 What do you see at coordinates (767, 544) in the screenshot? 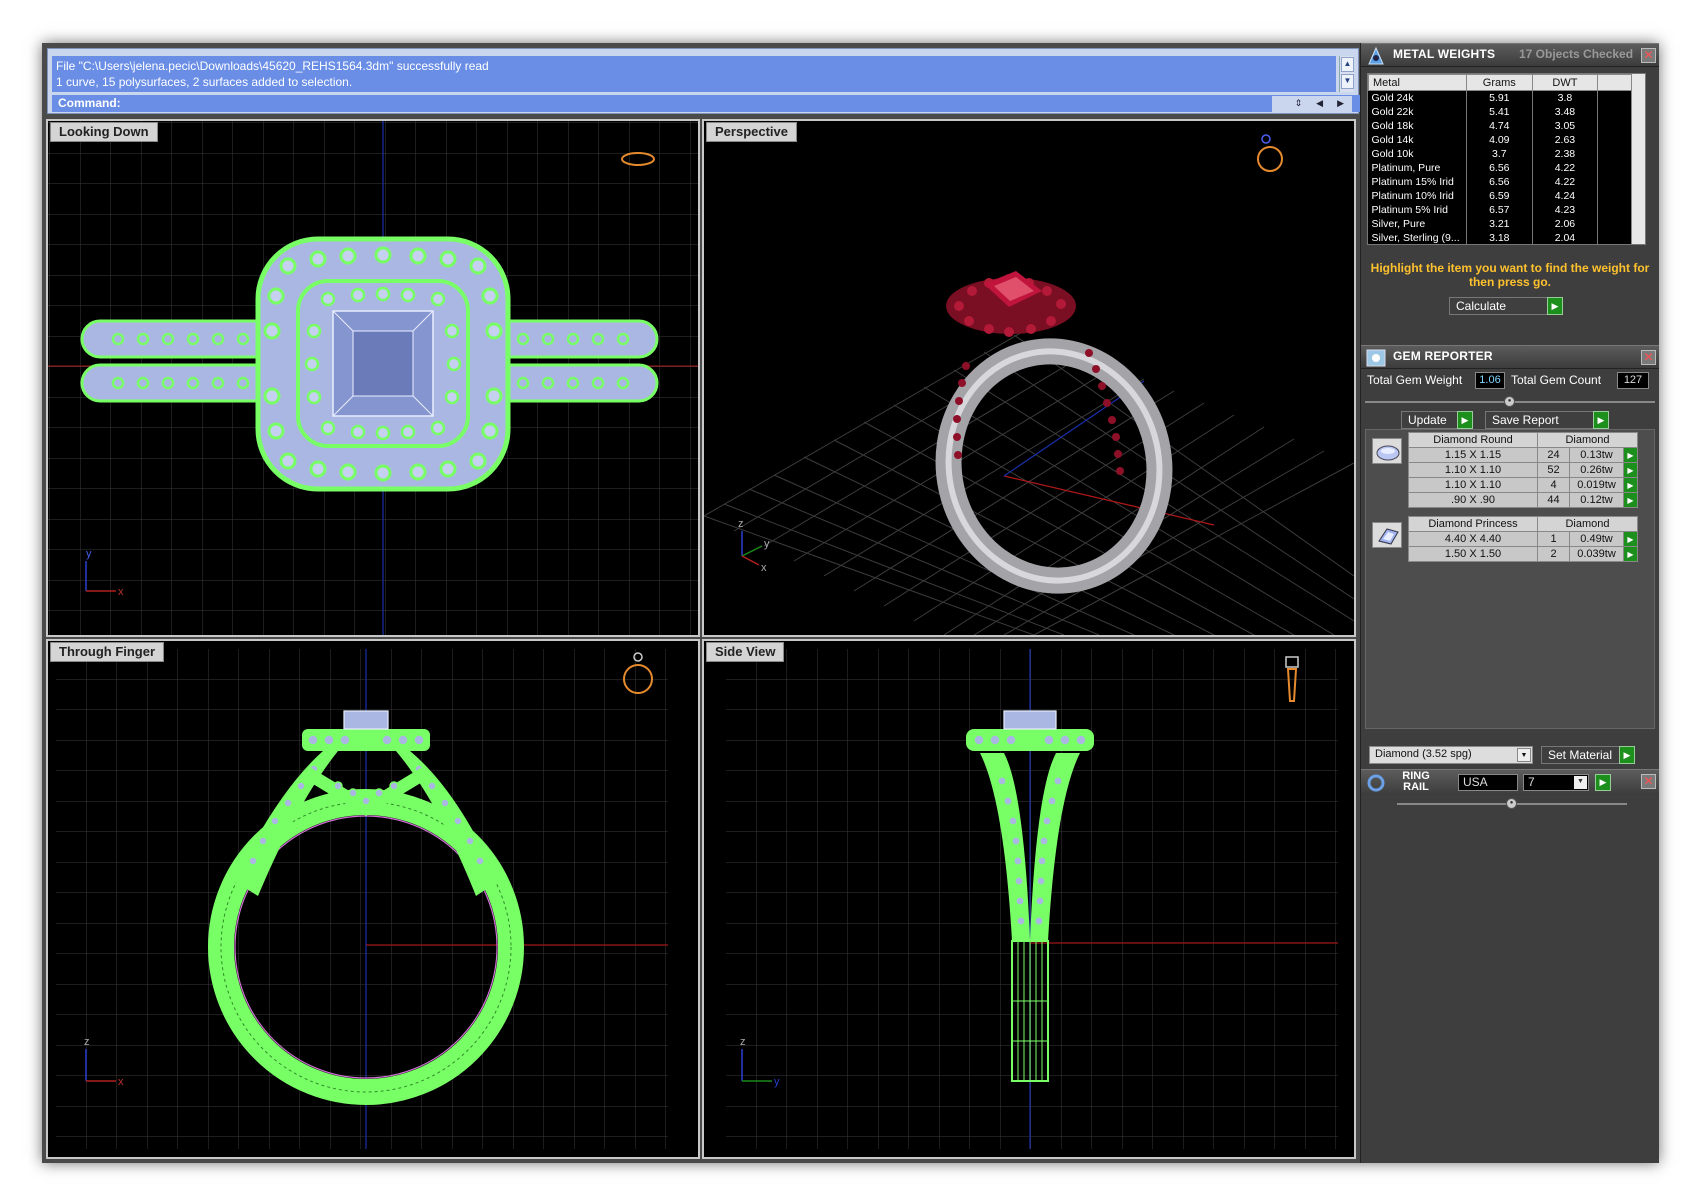
I see `persp-axis-y: y` at bounding box center [767, 544].